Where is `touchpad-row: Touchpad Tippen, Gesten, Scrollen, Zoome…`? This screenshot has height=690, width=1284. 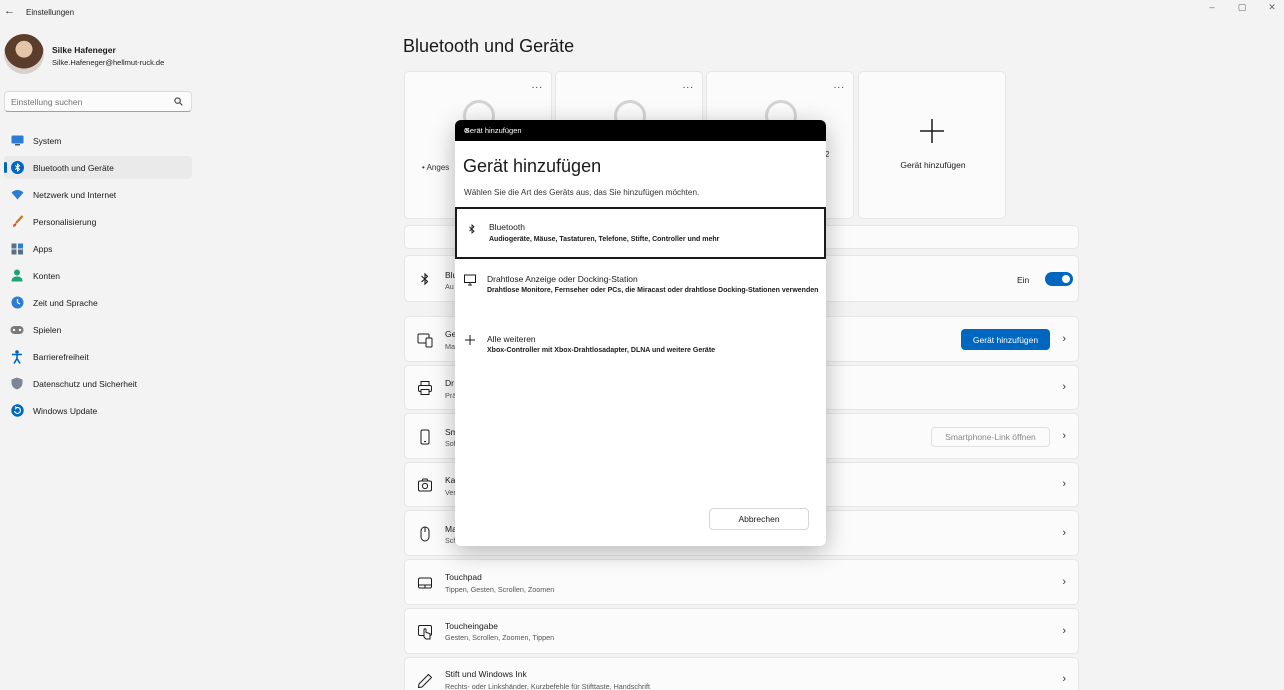
touchpad-row: Touchpad Tippen, Gesten, Scrollen, Zoome… is located at coordinates (741, 582).